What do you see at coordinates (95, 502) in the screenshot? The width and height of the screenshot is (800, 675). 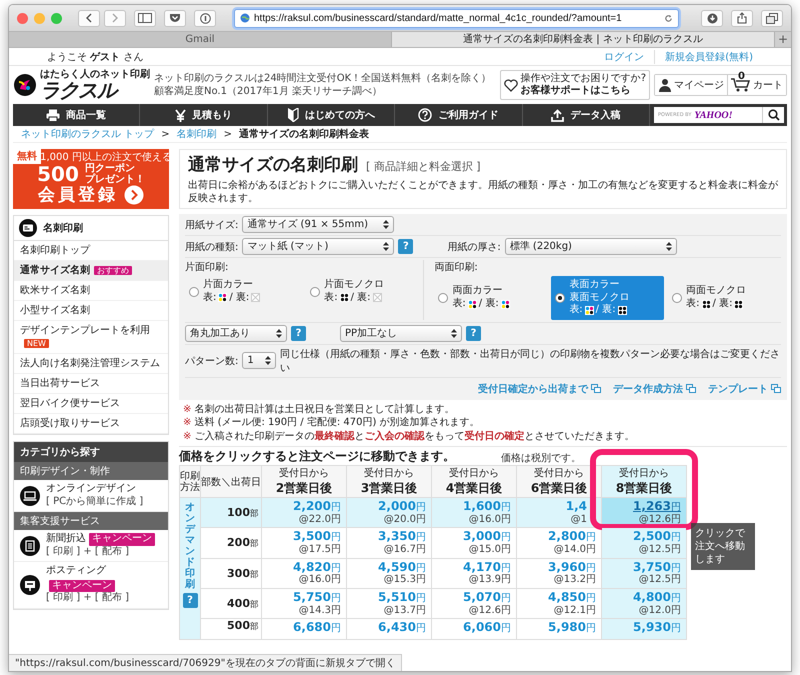 I see `category-item-note: [ PCから簡単に作成 ]` at bounding box center [95, 502].